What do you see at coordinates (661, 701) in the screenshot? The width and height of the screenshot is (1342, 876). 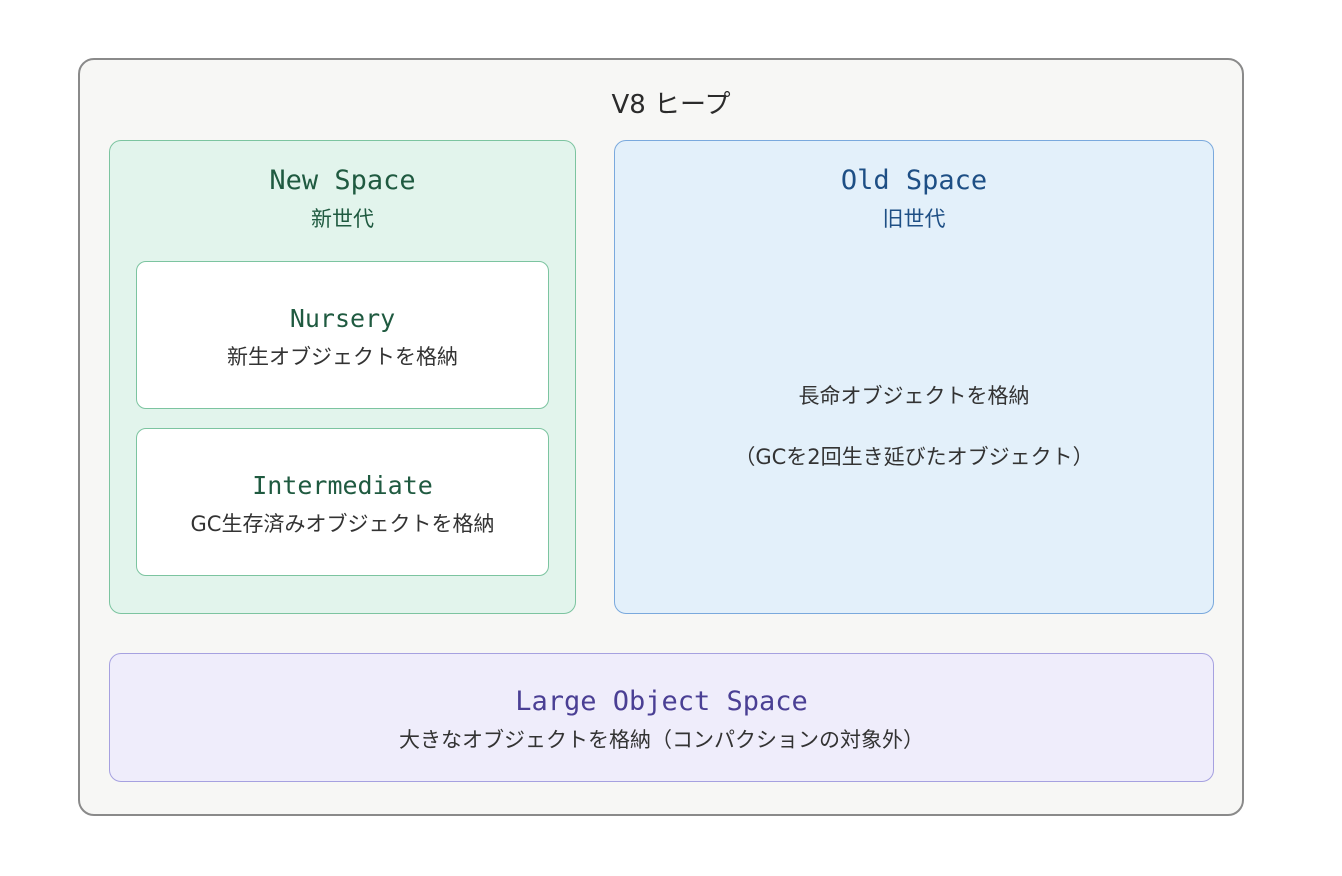 I see `large-object-space-title: Large Object Space` at bounding box center [661, 701].